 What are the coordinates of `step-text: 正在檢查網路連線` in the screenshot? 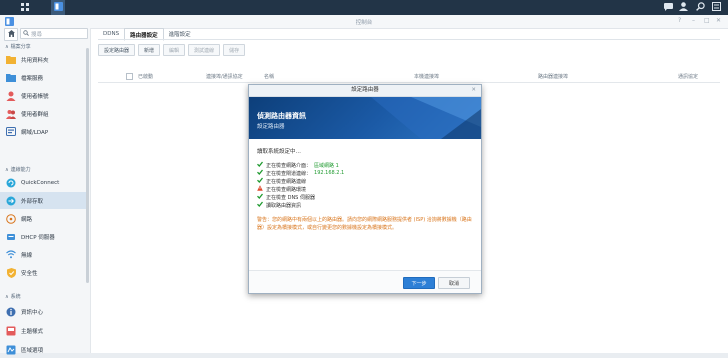 It's located at (286, 181).